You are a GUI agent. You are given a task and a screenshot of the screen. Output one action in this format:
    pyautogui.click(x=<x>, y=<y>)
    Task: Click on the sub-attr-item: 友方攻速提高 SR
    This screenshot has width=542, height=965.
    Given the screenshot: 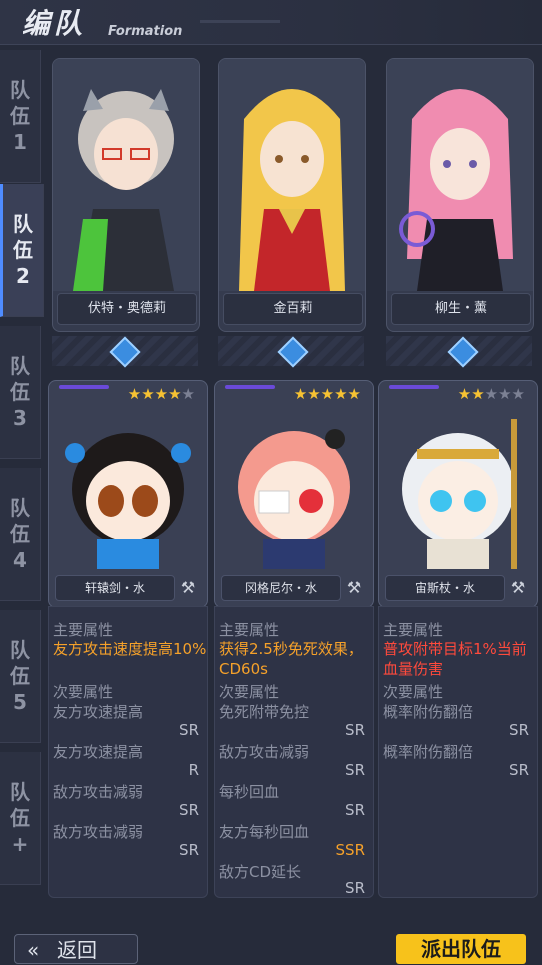 What is the action you would take?
    pyautogui.click(x=126, y=721)
    